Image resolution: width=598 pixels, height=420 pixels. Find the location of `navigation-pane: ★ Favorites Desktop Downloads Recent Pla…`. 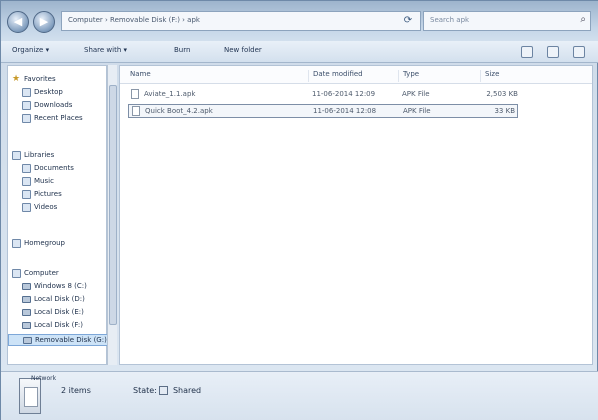

navigation-pane: ★ Favorites Desktop Downloads Recent Pla… is located at coordinates (57, 215).